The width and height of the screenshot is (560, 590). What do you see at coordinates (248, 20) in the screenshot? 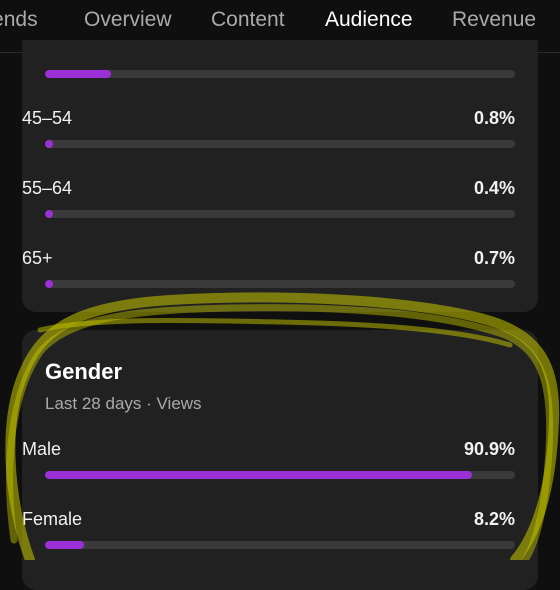
I see `tab-content: Content` at bounding box center [248, 20].